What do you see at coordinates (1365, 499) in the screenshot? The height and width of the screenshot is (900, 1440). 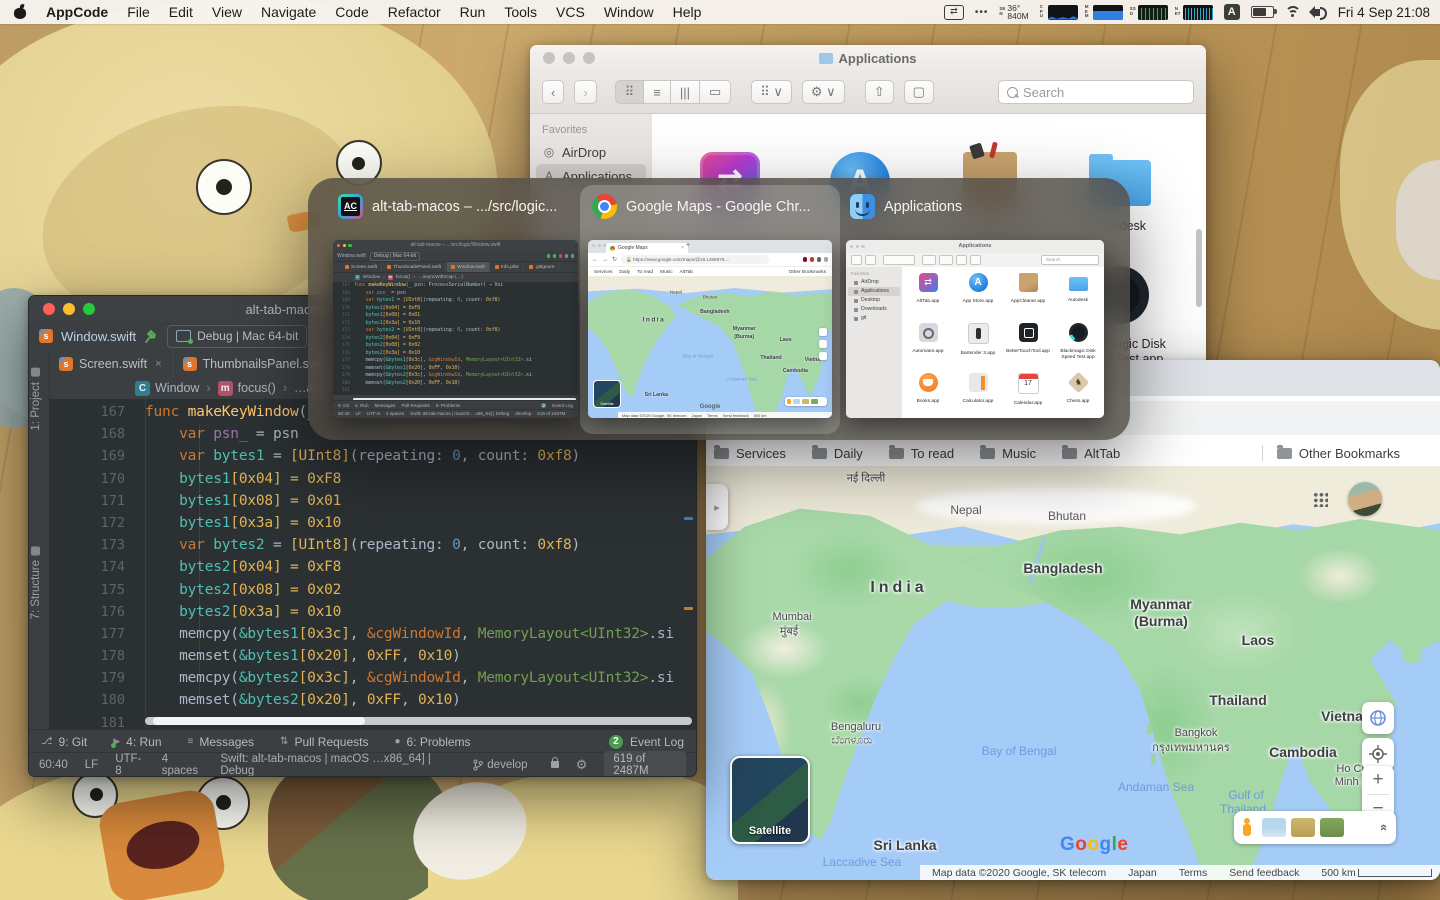 I see `google-account-avatar` at bounding box center [1365, 499].